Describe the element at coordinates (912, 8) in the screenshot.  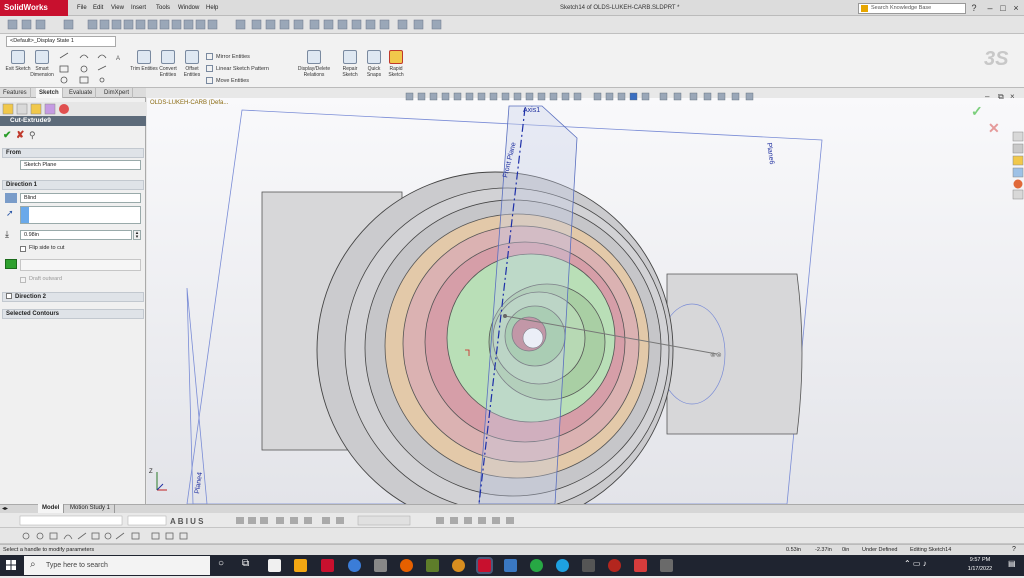
I see `search-input: Search Knowledge Base` at that location.